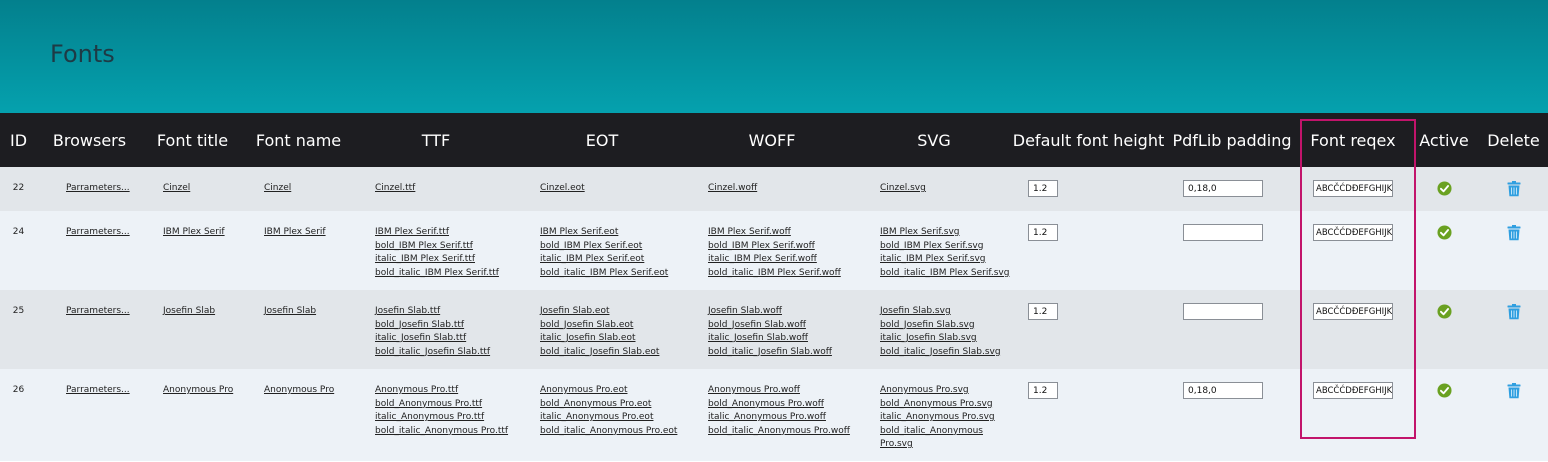 The height and width of the screenshot is (462, 1548). I want to click on font-title-link: Anonymous Pro, so click(203, 391).